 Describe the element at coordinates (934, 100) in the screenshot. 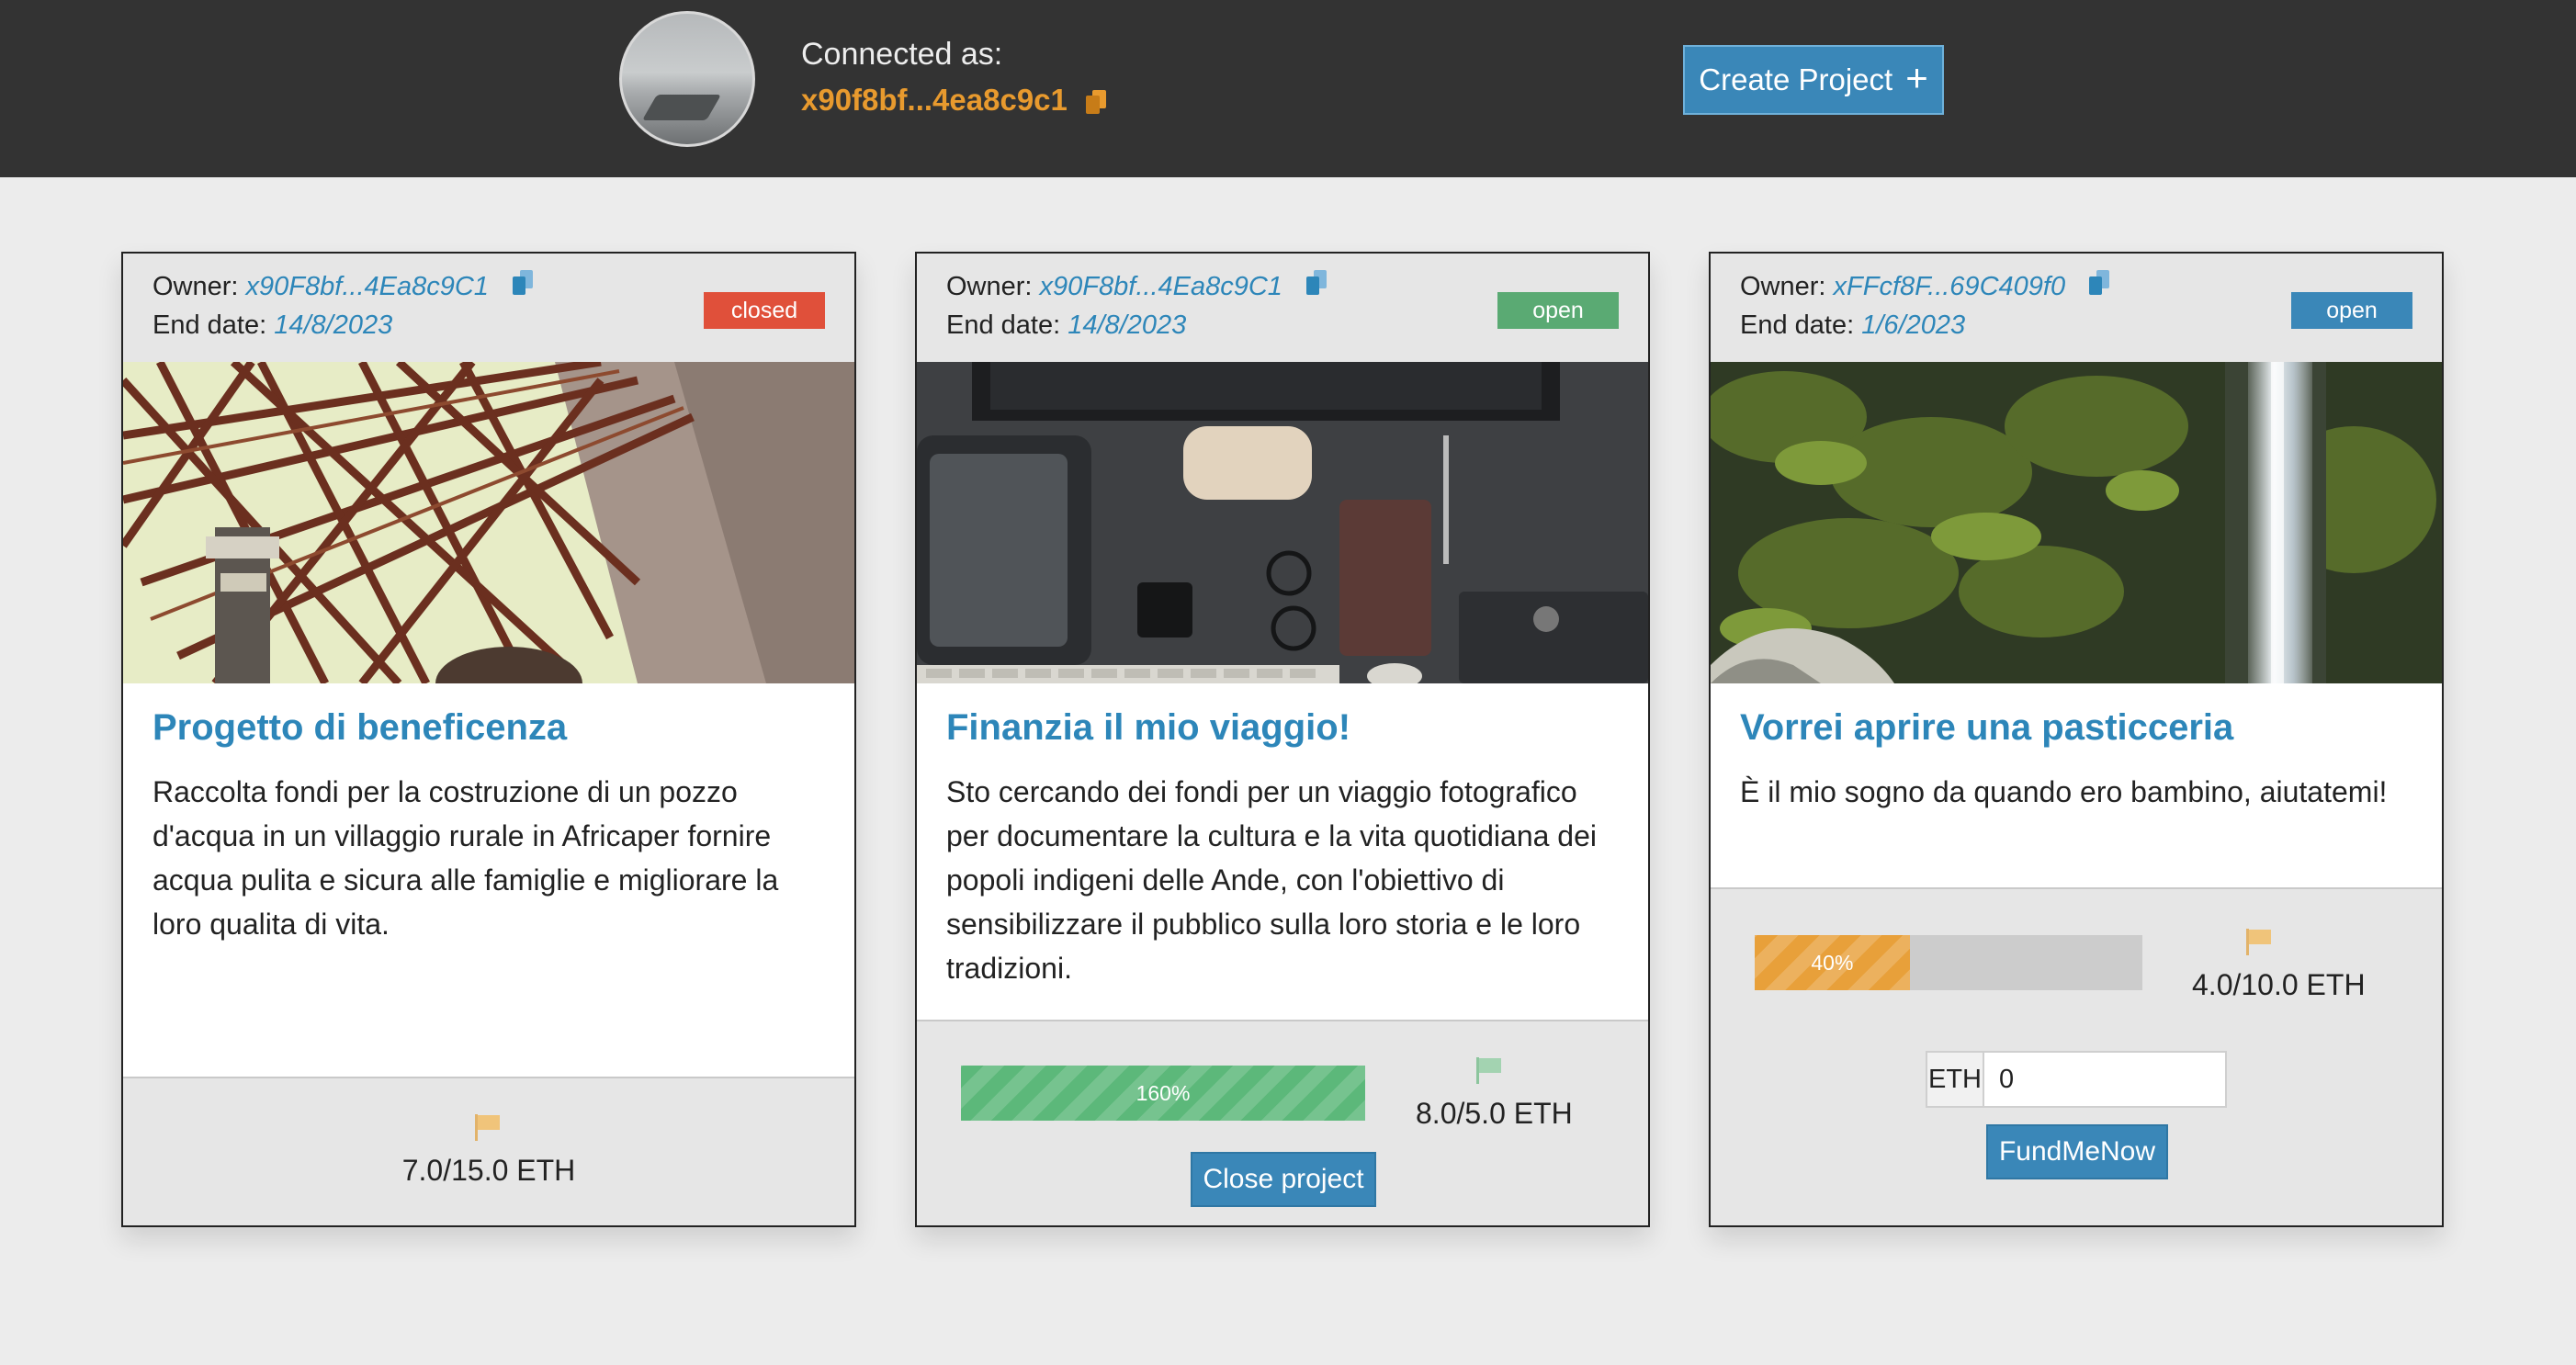

I see `connected-address: x90f8bf...4ea8c9c1` at that location.